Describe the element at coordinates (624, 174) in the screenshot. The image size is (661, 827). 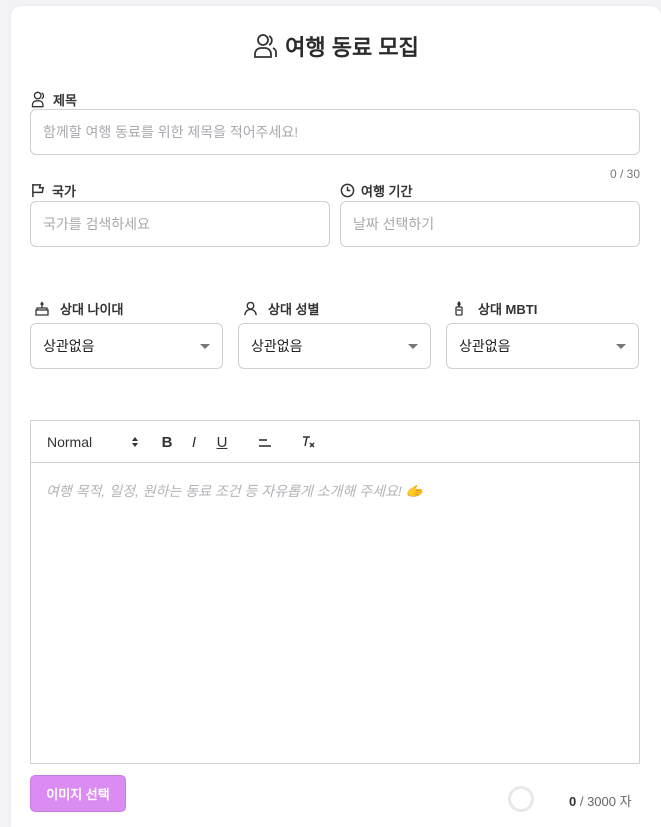
I see `title-char-counter: 0 / 30` at that location.